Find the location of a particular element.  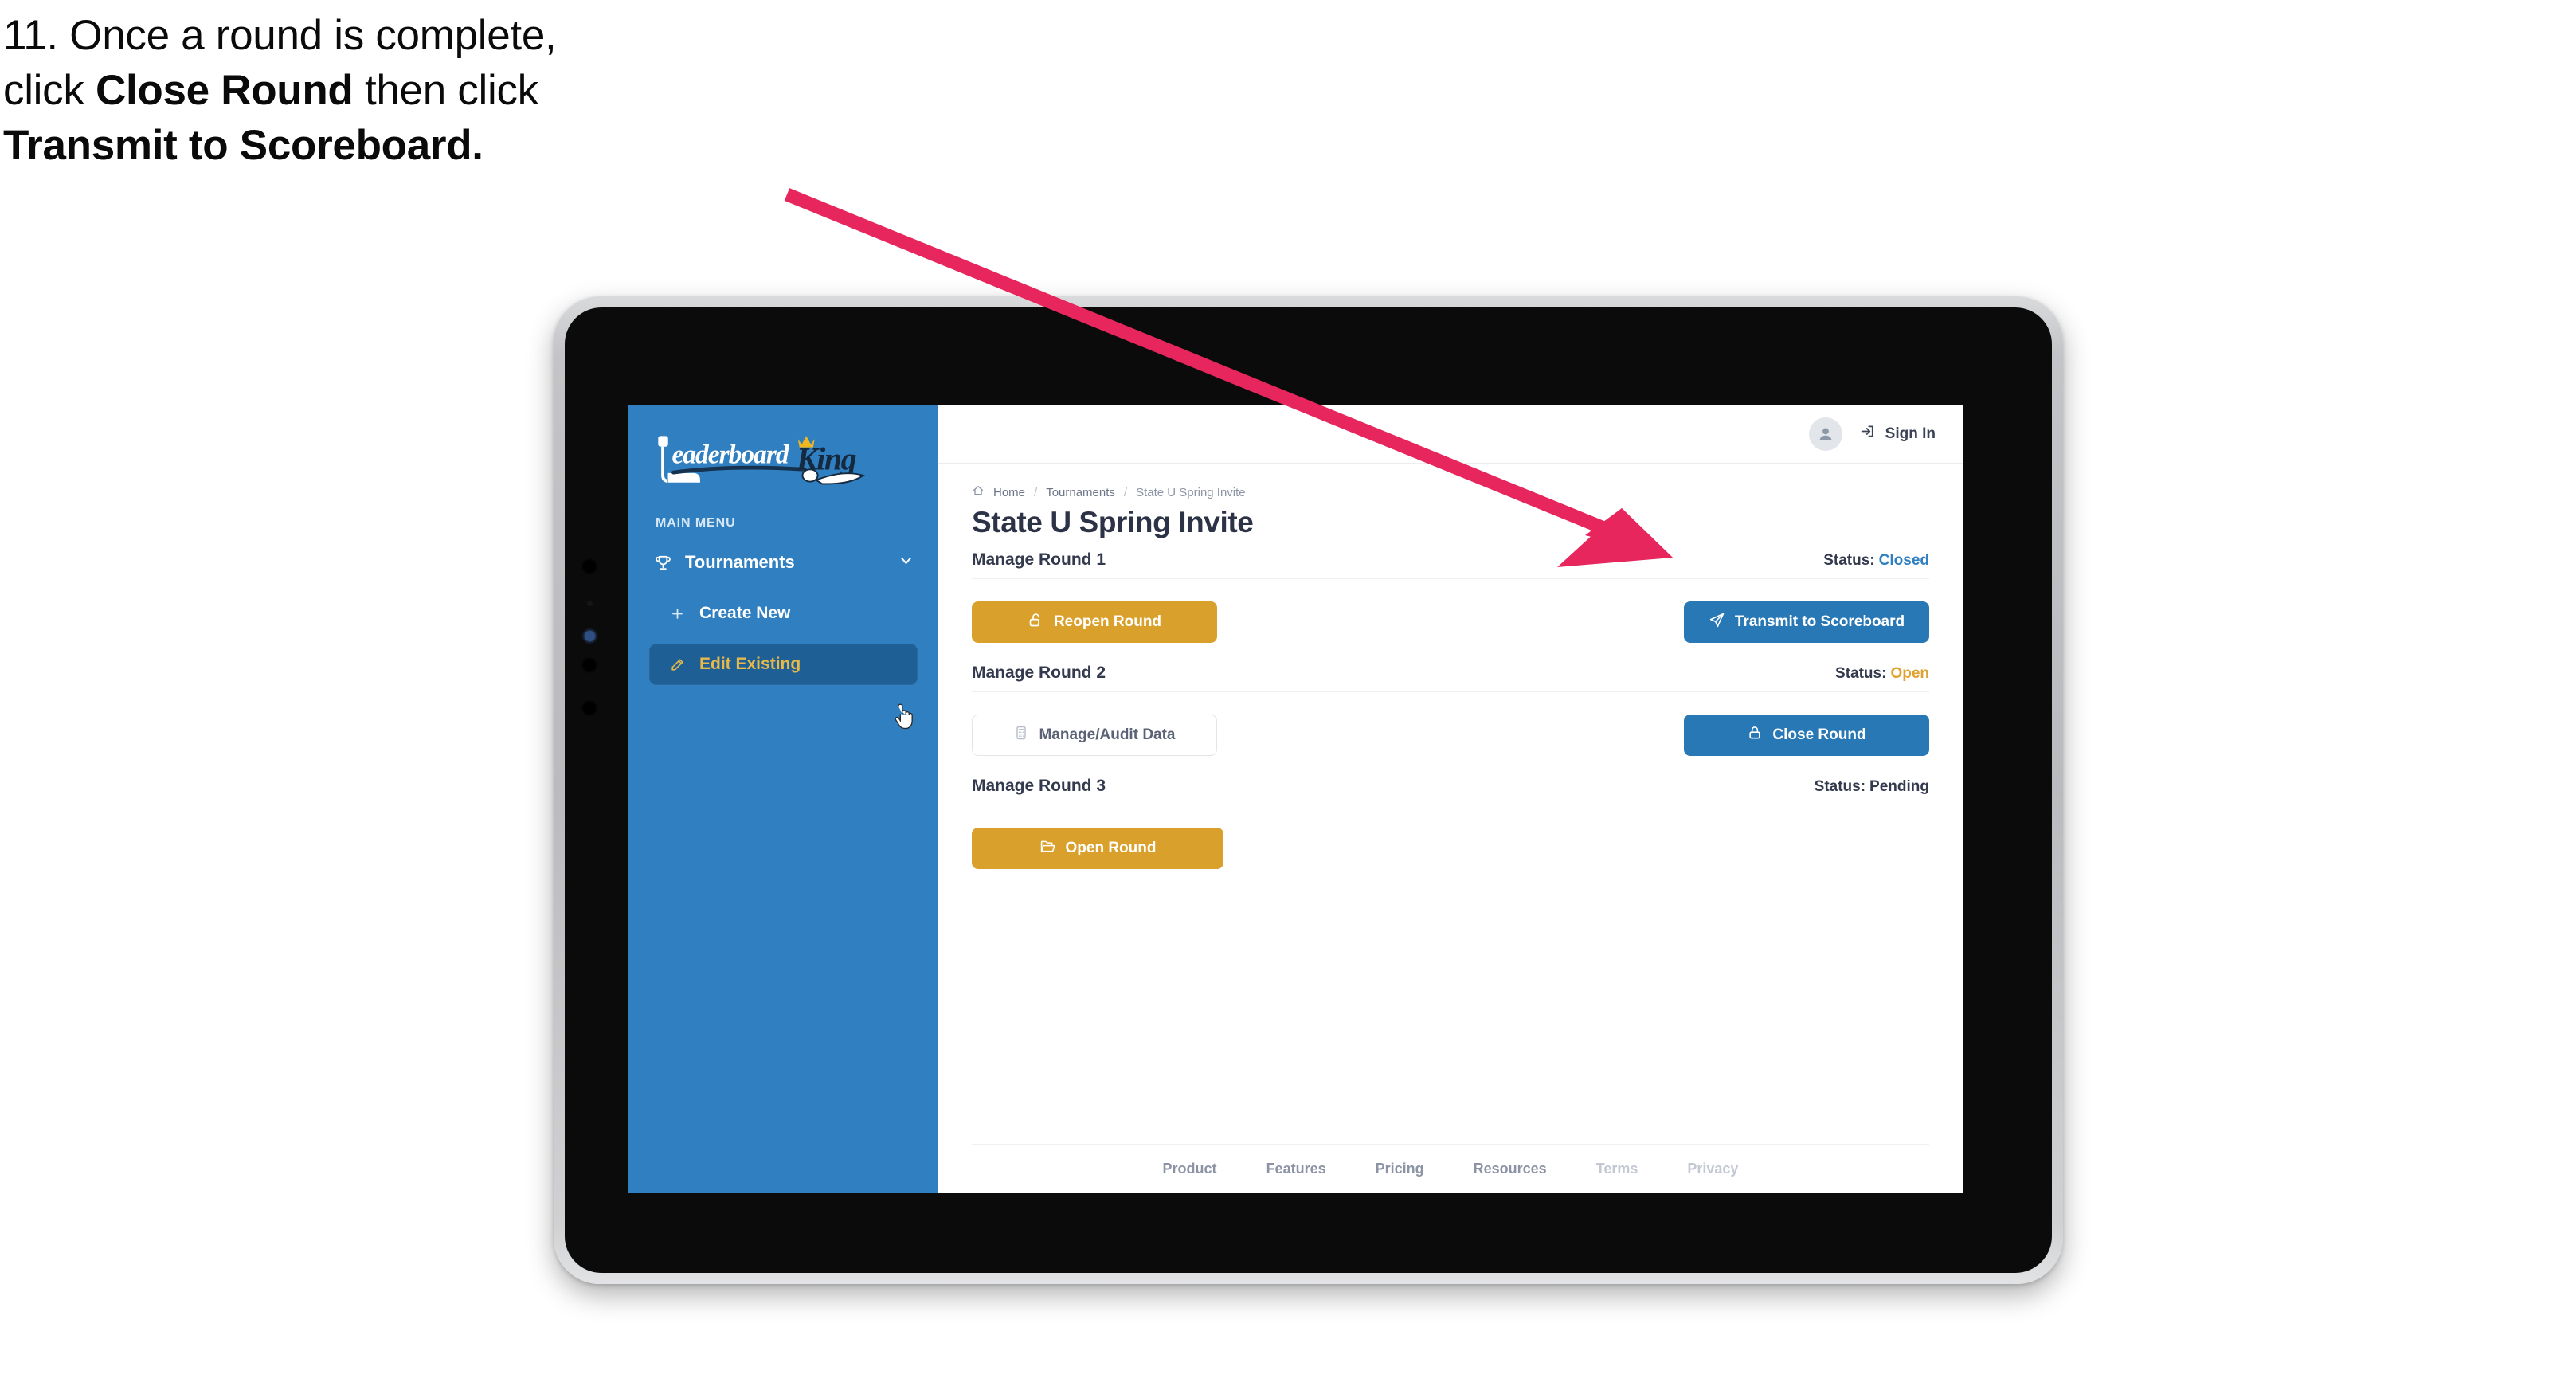

footer-link-features: Features is located at coordinates (1296, 1169).